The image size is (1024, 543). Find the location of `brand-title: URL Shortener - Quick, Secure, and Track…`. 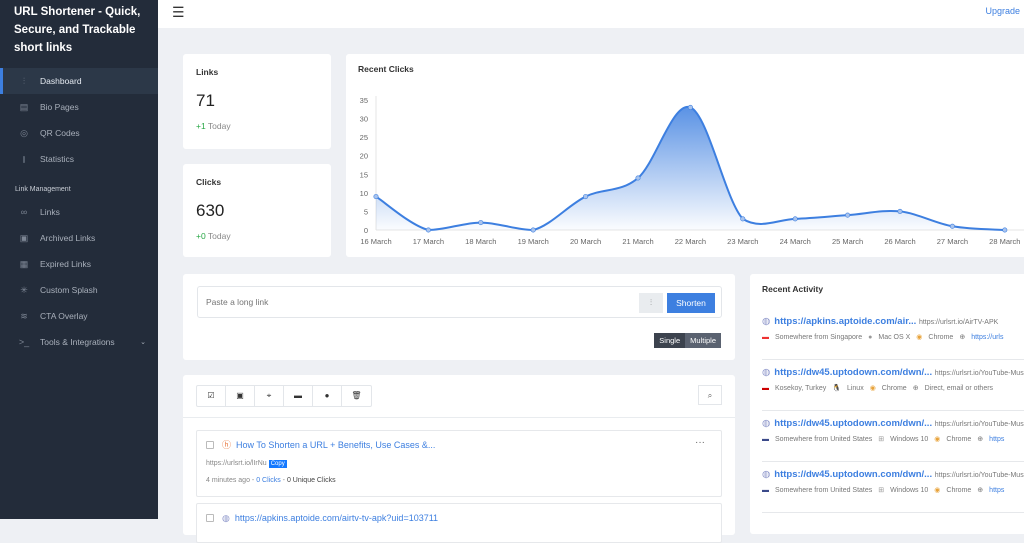

brand-title: URL Shortener - Quick, Secure, and Track… is located at coordinates (77, 30).